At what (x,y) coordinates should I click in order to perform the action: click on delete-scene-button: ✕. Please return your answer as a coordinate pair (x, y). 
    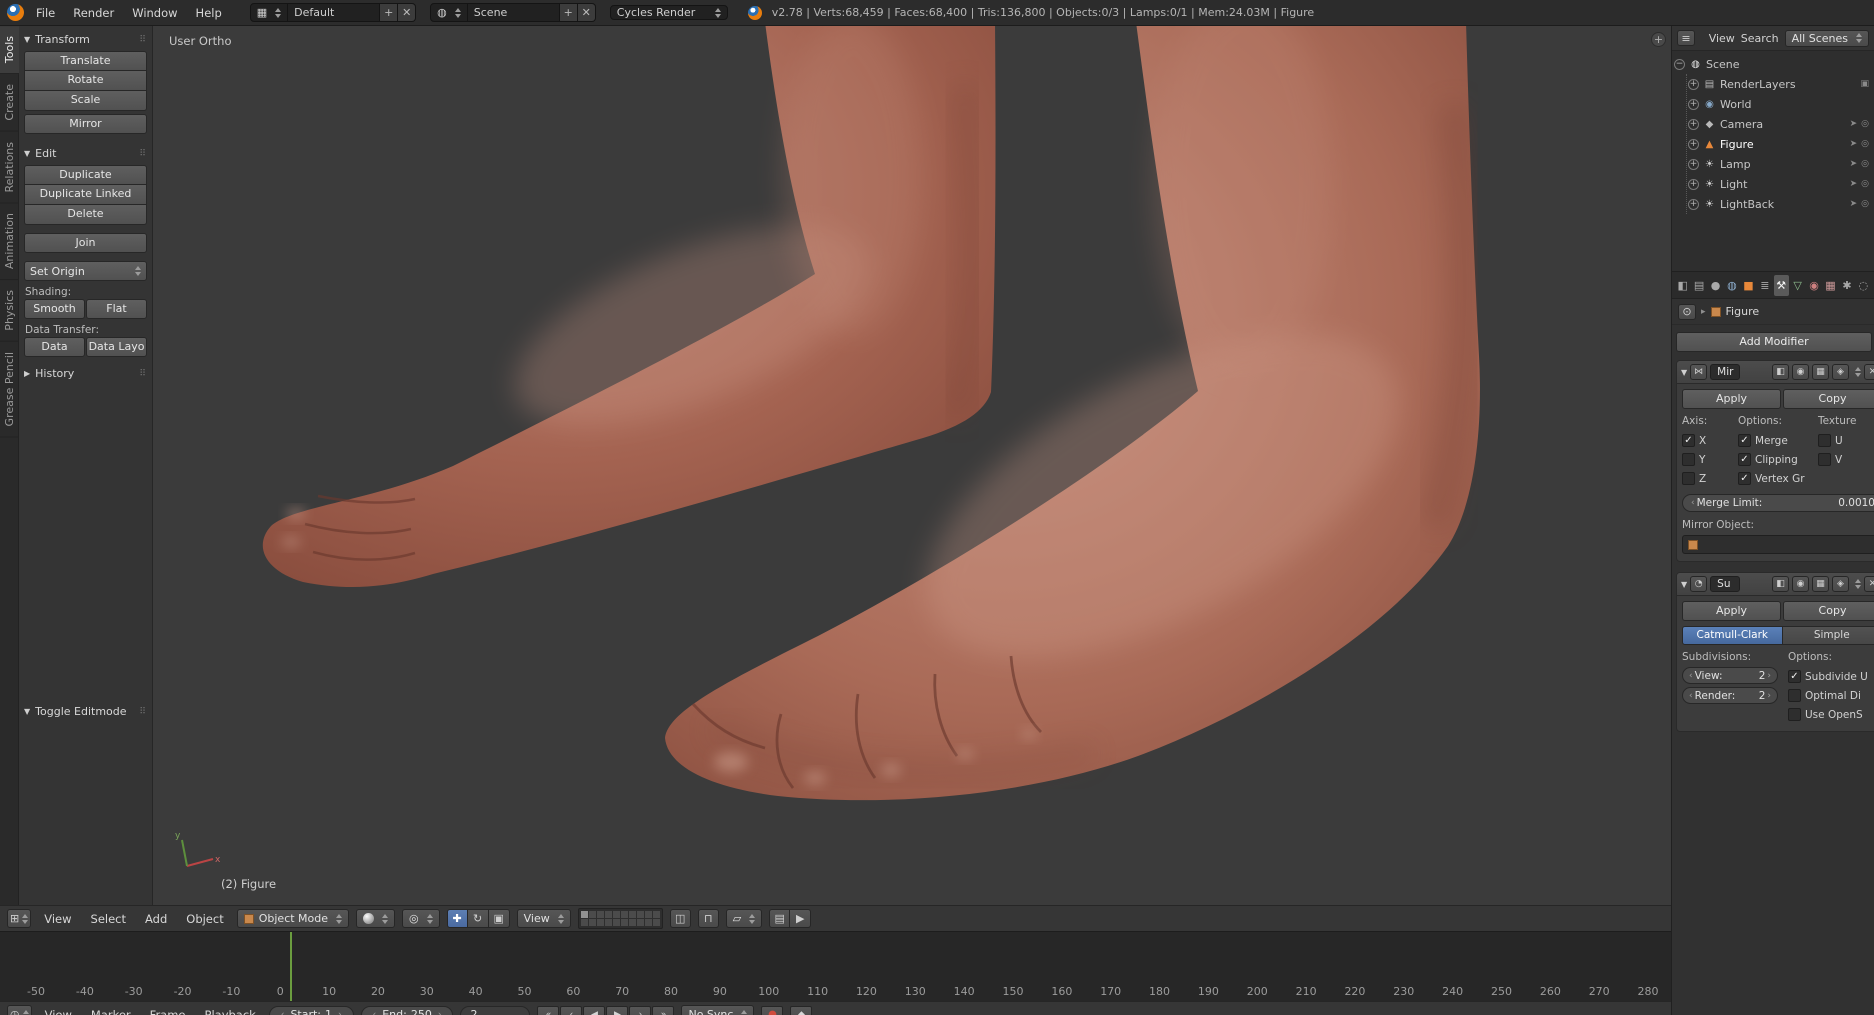
    Looking at the image, I should click on (586, 12).